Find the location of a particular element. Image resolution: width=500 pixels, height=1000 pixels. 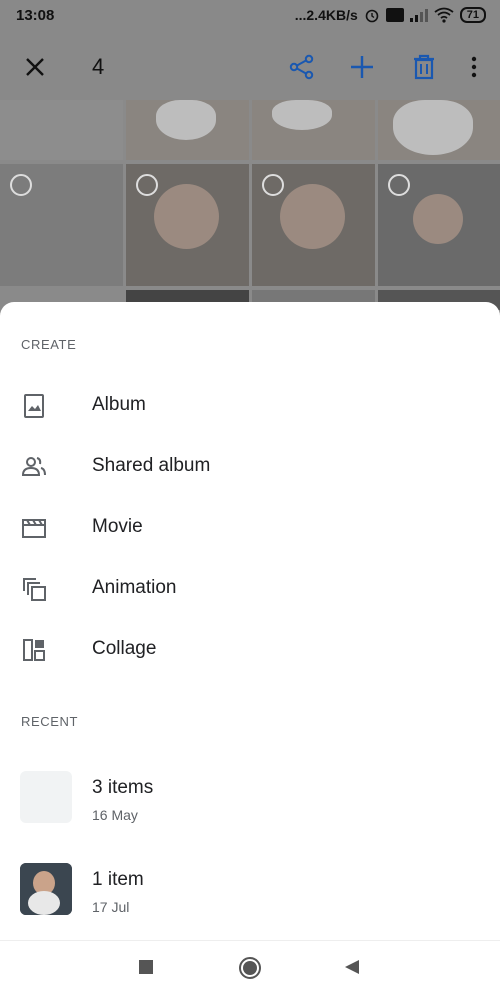

recent-item-date: 17 Jul is located at coordinates (111, 907).